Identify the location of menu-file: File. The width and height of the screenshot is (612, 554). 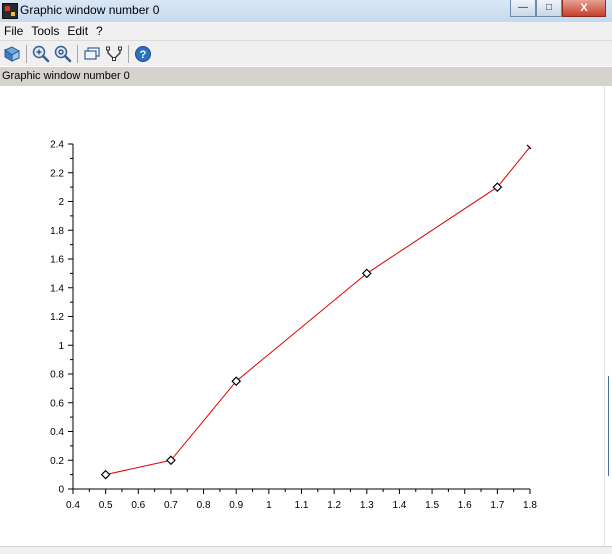
(13, 31).